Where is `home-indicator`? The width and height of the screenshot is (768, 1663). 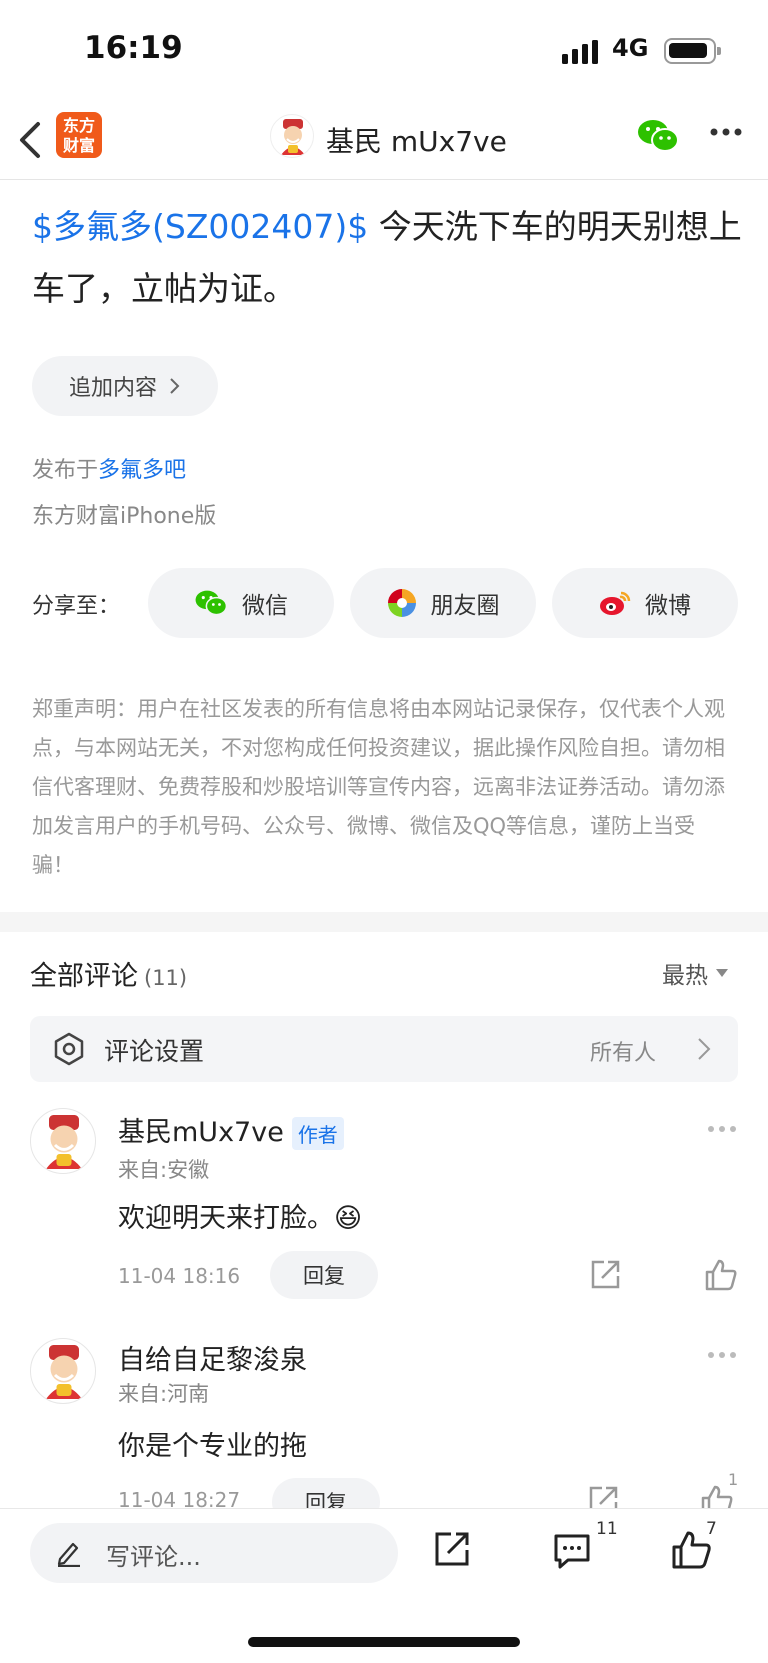 home-indicator is located at coordinates (384, 1642).